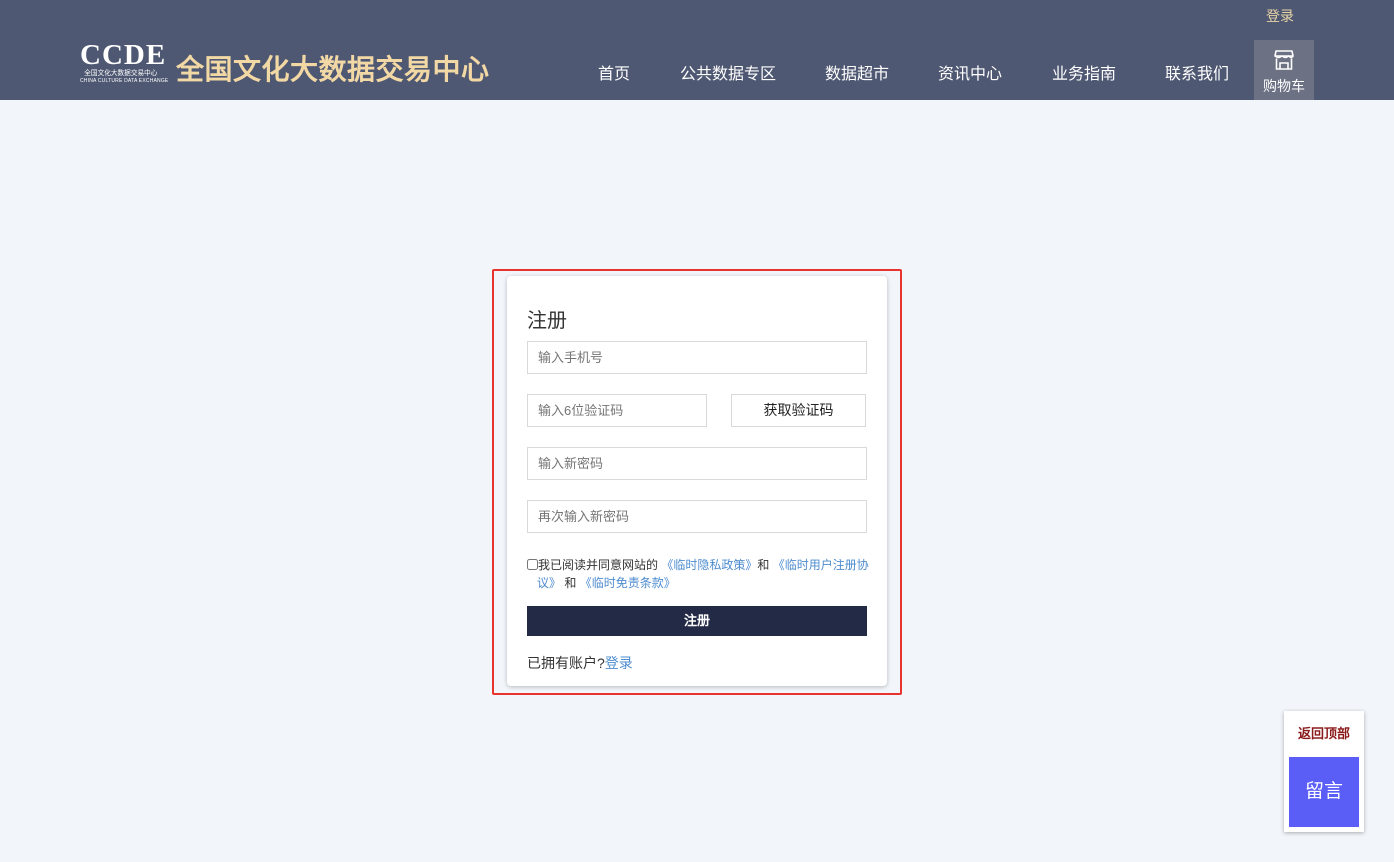 The width and height of the screenshot is (1394, 862). I want to click on nav-news: 资讯中心, so click(970, 71).